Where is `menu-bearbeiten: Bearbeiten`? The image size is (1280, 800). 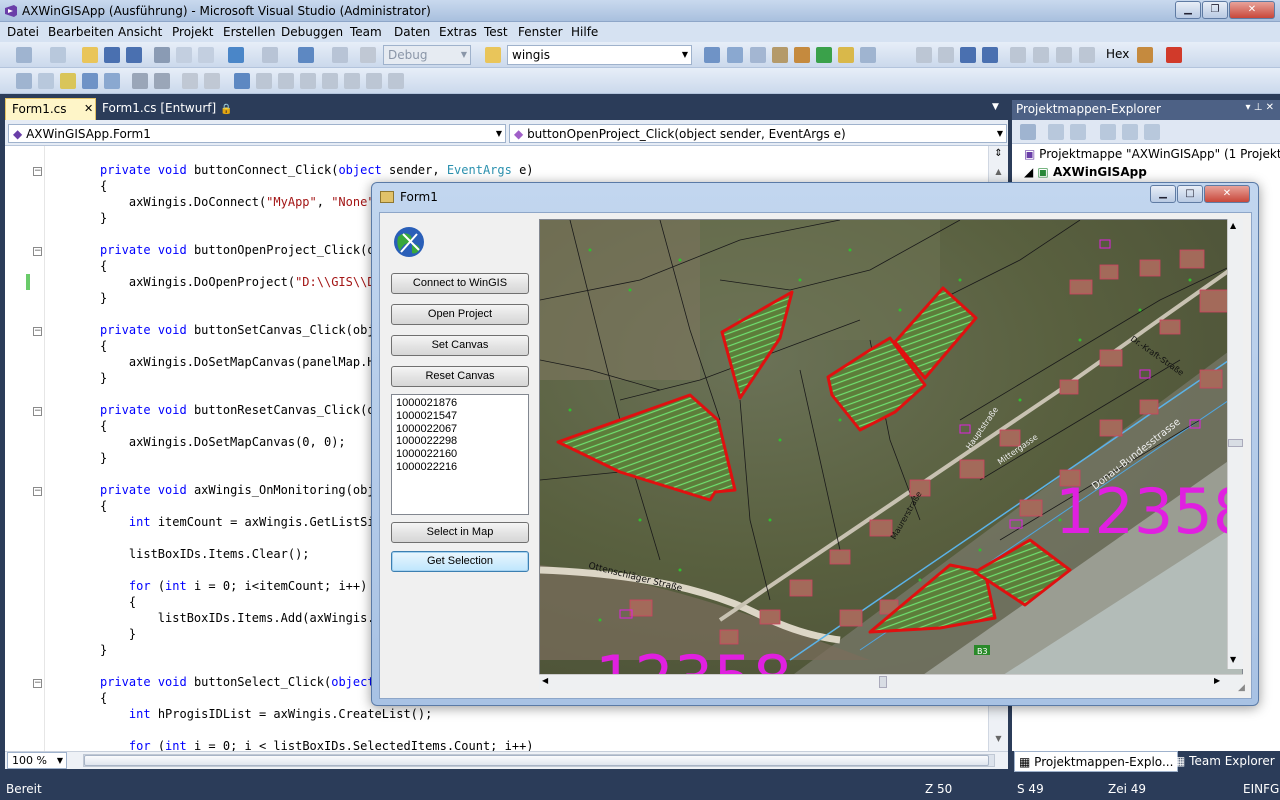 menu-bearbeiten: Bearbeiten is located at coordinates (81, 32).